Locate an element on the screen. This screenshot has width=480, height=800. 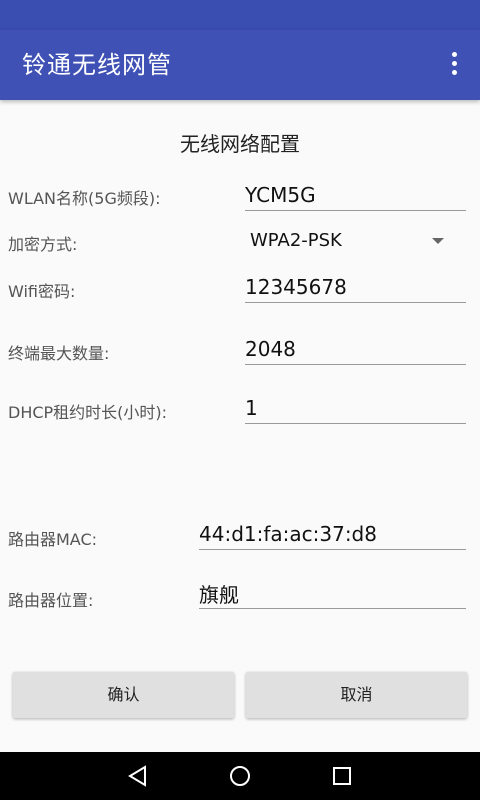
dhcp-lease-field is located at coordinates (355, 408).